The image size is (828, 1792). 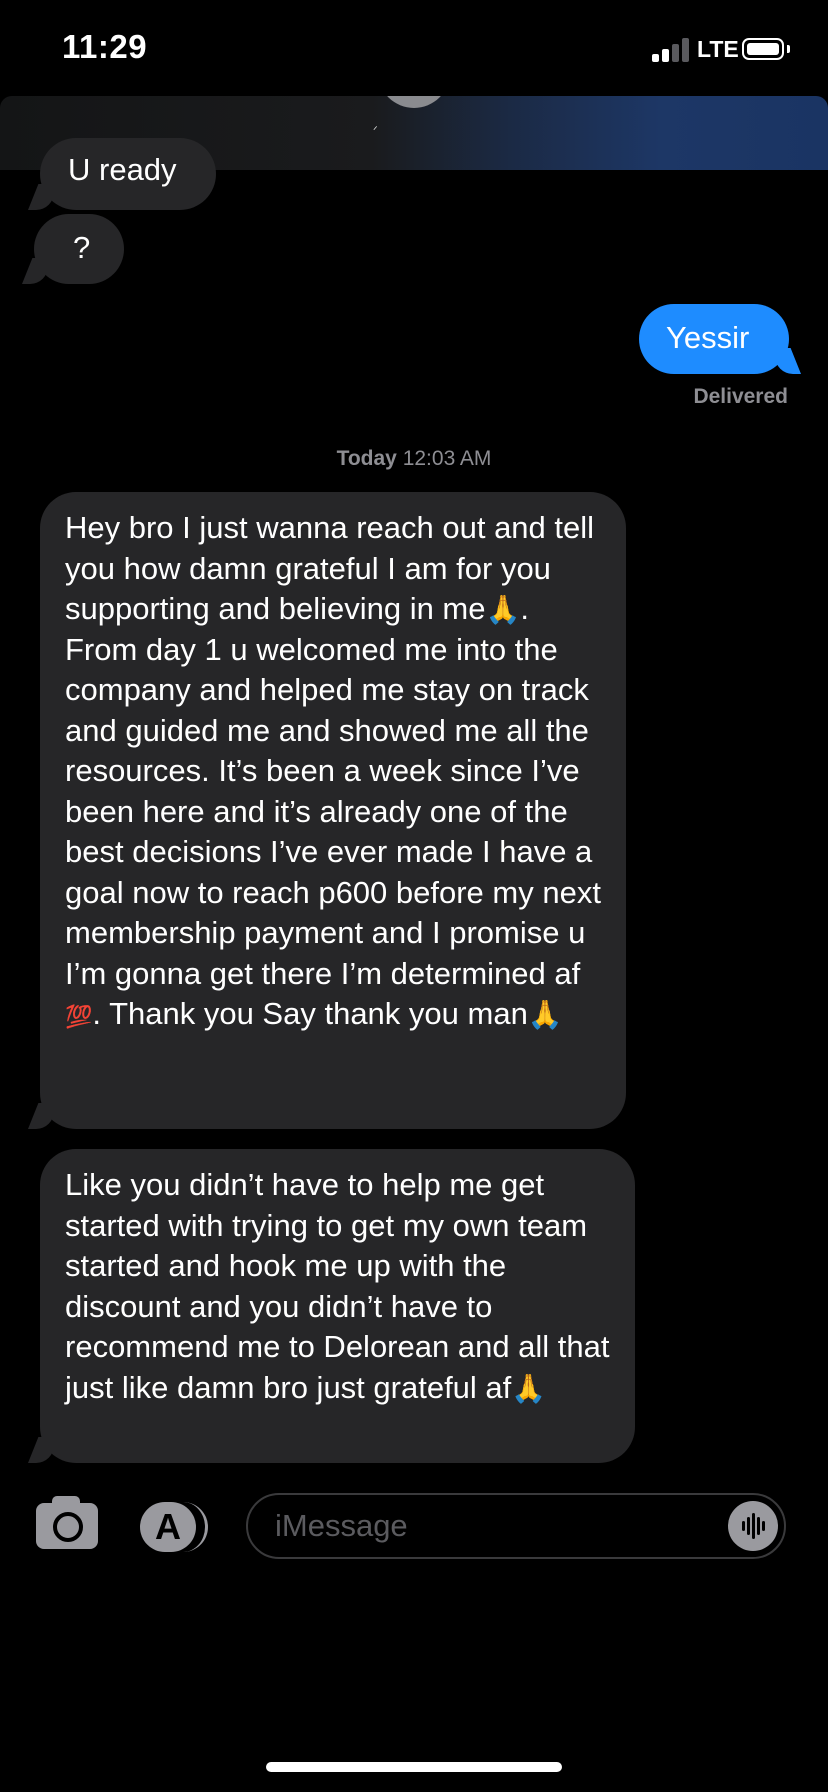 What do you see at coordinates (414, 102) in the screenshot?
I see `contact-avatar` at bounding box center [414, 102].